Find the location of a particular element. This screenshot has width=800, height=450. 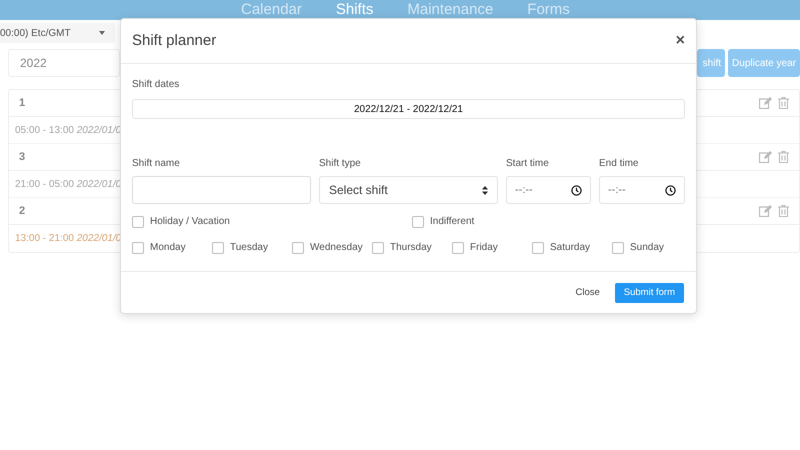

checkbox-label: Wednesday is located at coordinates (336, 248).